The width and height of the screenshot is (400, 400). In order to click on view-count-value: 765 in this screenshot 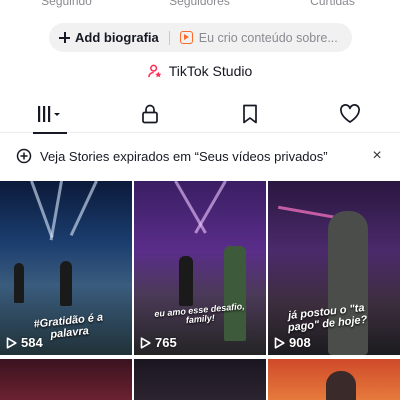, I will do `click(166, 342)`.